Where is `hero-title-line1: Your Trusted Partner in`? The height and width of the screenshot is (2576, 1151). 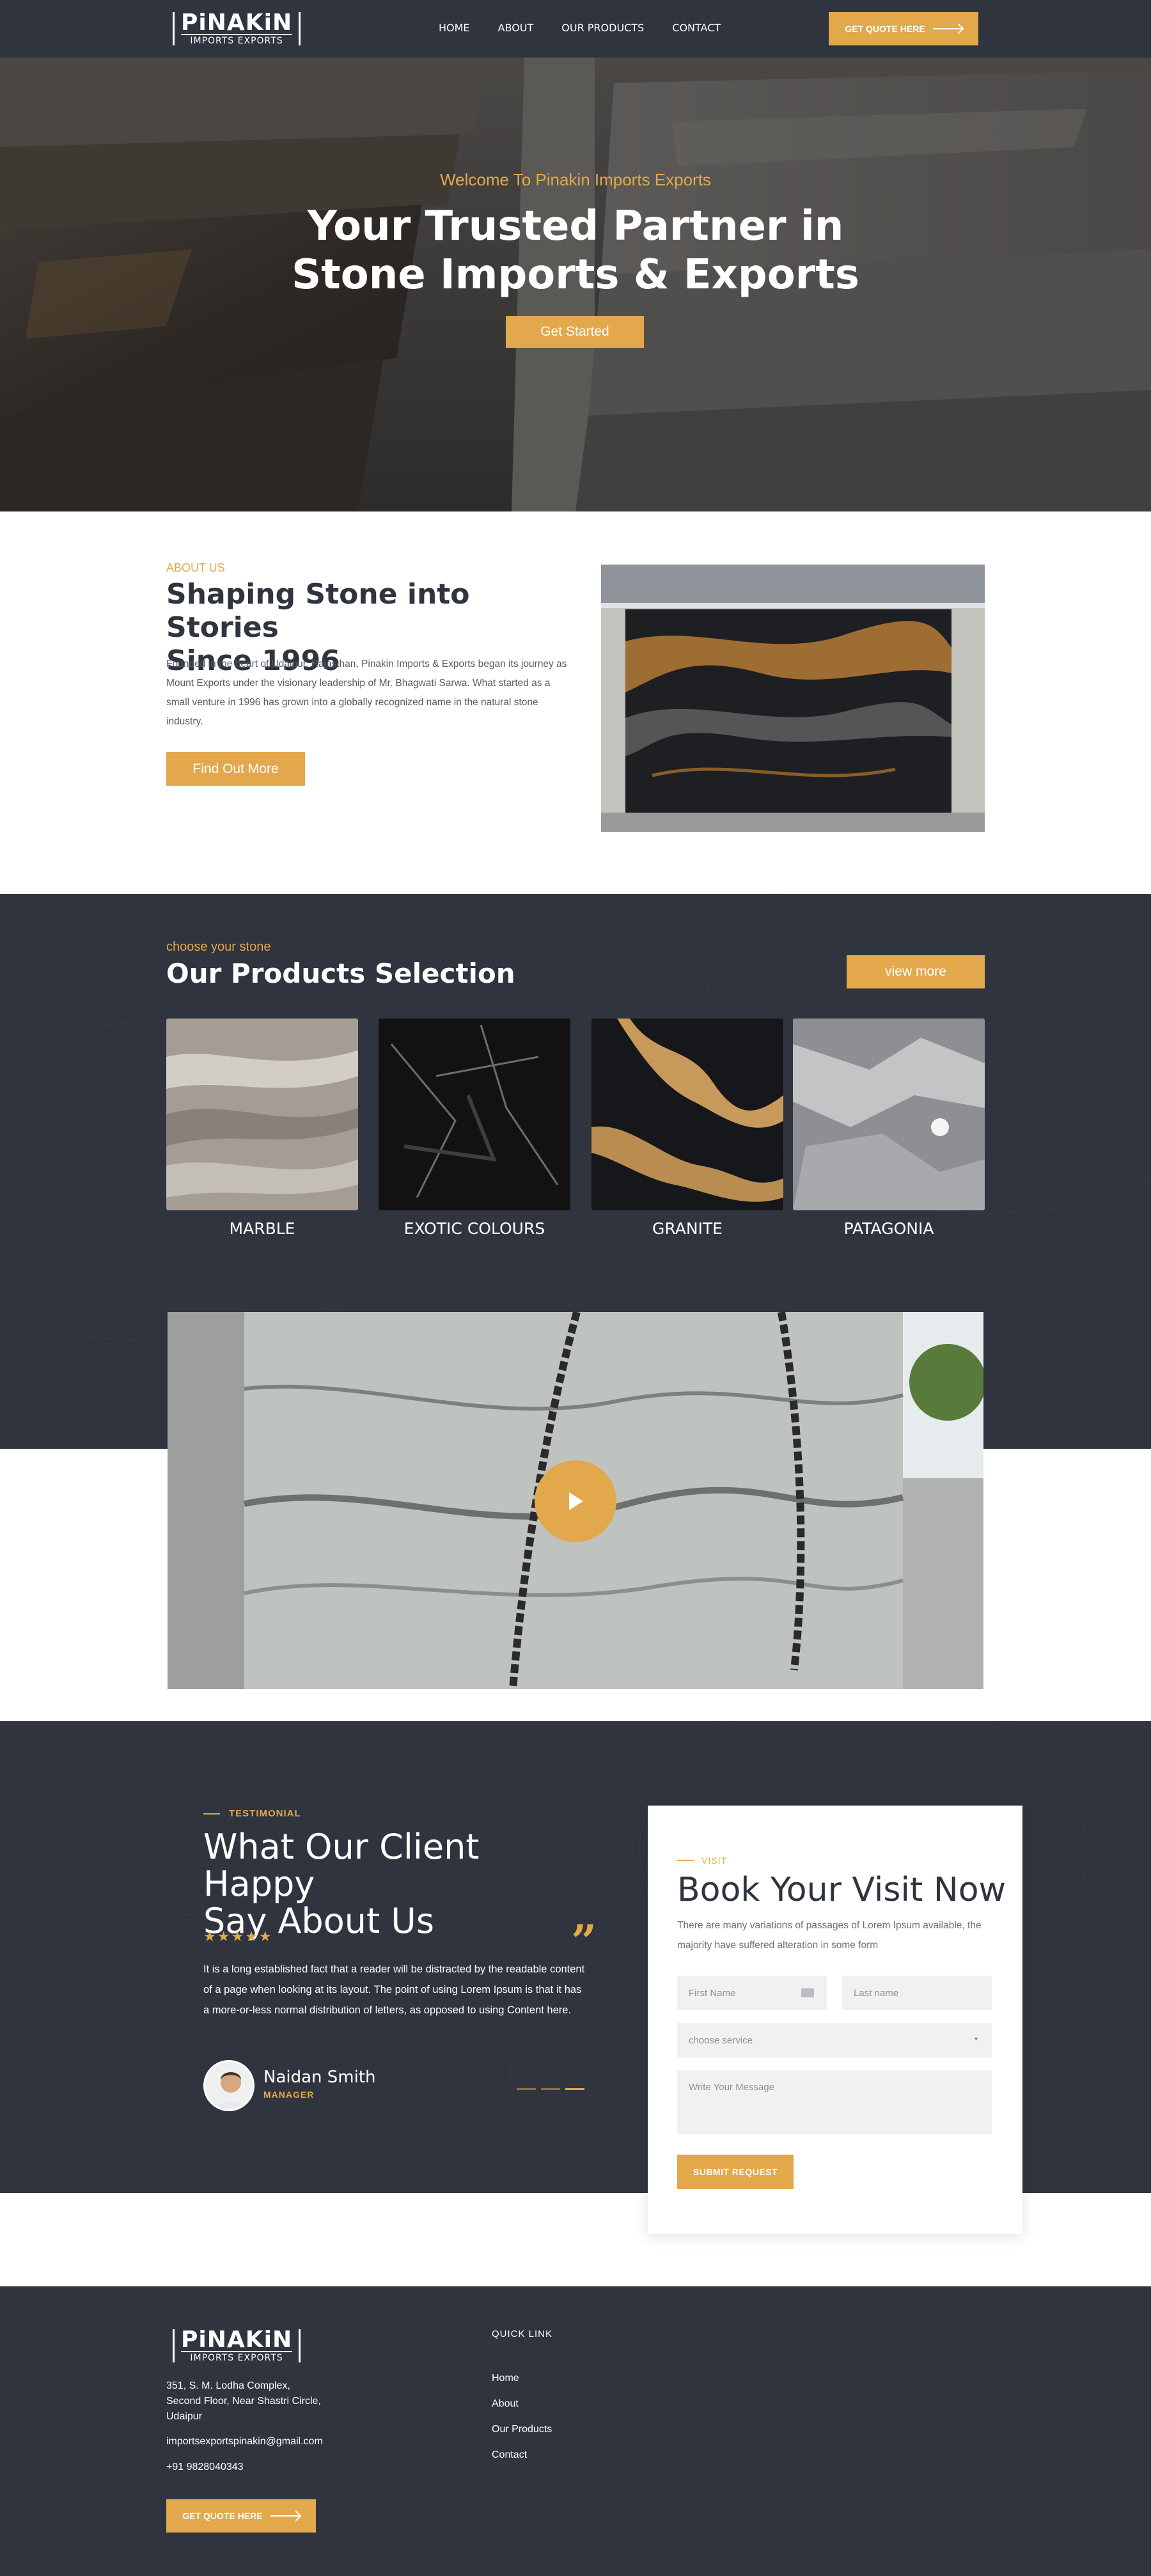
hero-title-line1: Your Trusted Partner in is located at coordinates (575, 226).